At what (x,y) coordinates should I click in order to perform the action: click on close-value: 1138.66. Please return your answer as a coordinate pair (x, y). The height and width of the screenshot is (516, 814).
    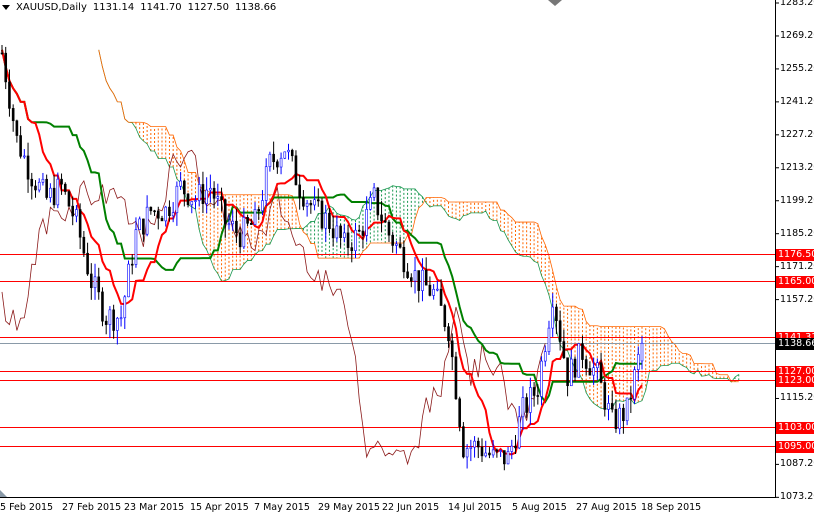
    Looking at the image, I should click on (255, 7).